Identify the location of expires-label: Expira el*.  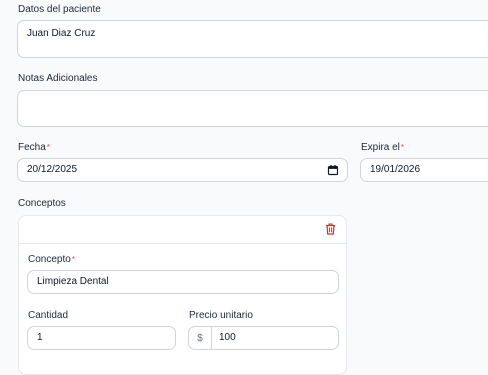
(382, 148).